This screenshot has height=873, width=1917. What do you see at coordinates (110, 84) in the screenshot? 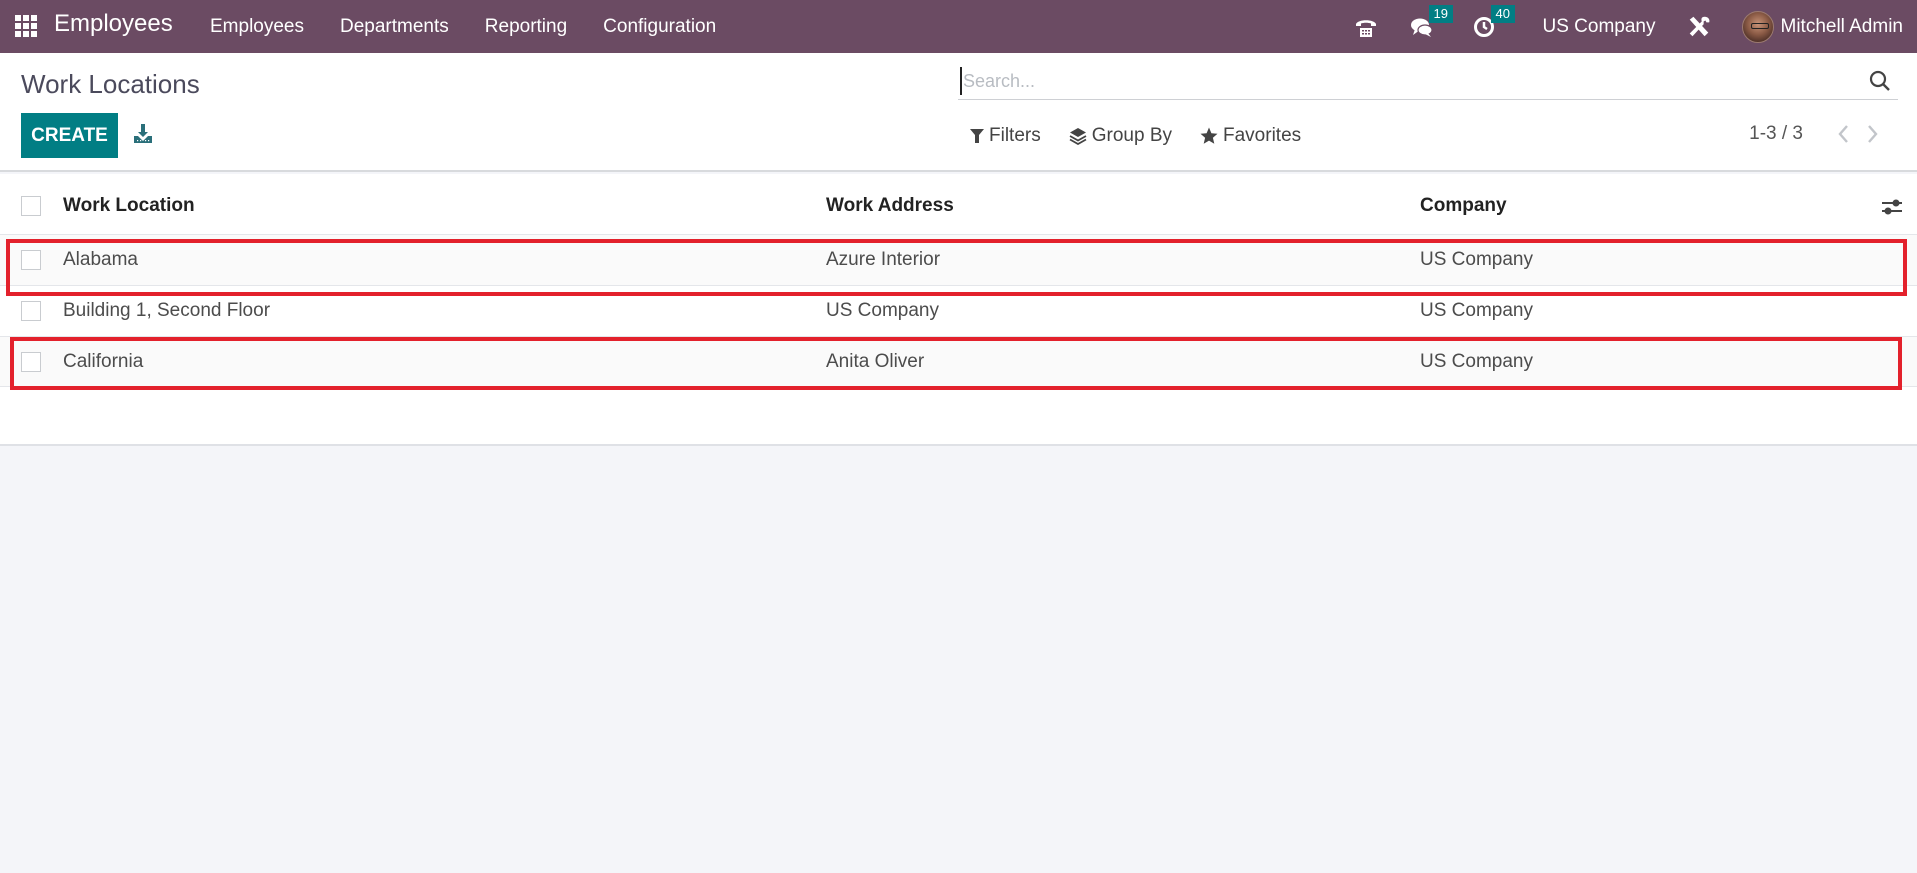
I see `page-title: Work Locations` at bounding box center [110, 84].